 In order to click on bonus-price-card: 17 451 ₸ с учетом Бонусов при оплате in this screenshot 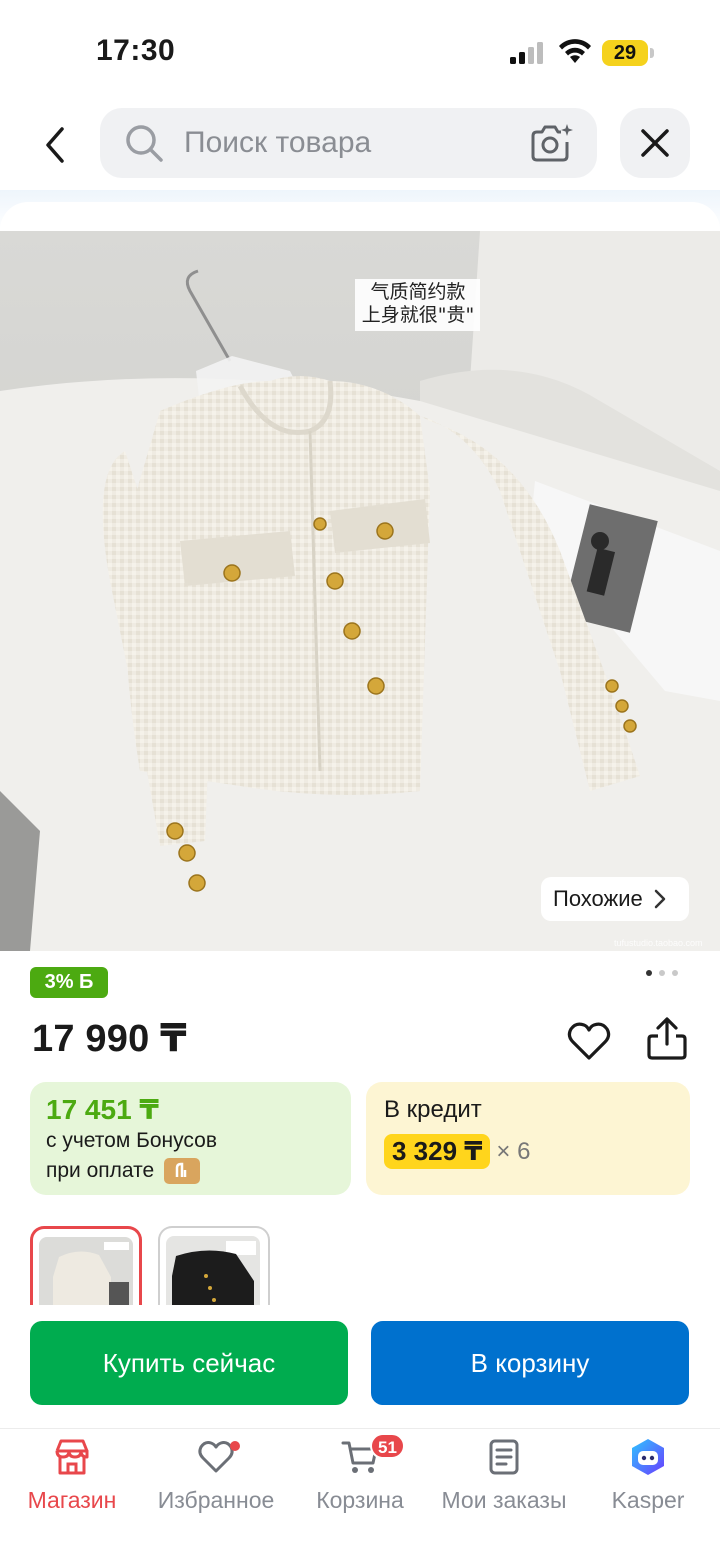, I will do `click(190, 1138)`.